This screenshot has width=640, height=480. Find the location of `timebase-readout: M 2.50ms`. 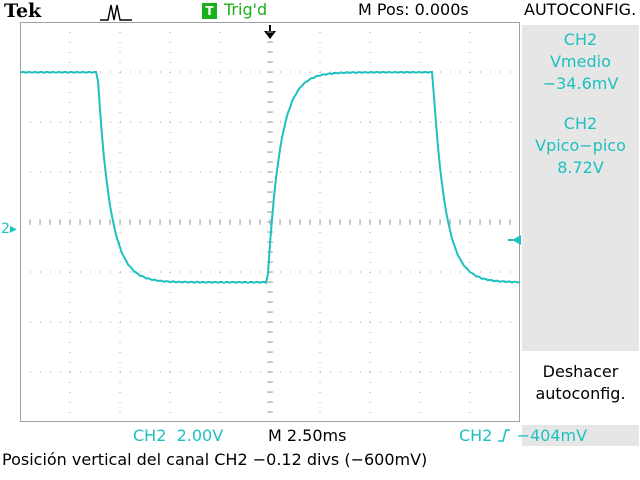

timebase-readout: M 2.50ms is located at coordinates (307, 435).